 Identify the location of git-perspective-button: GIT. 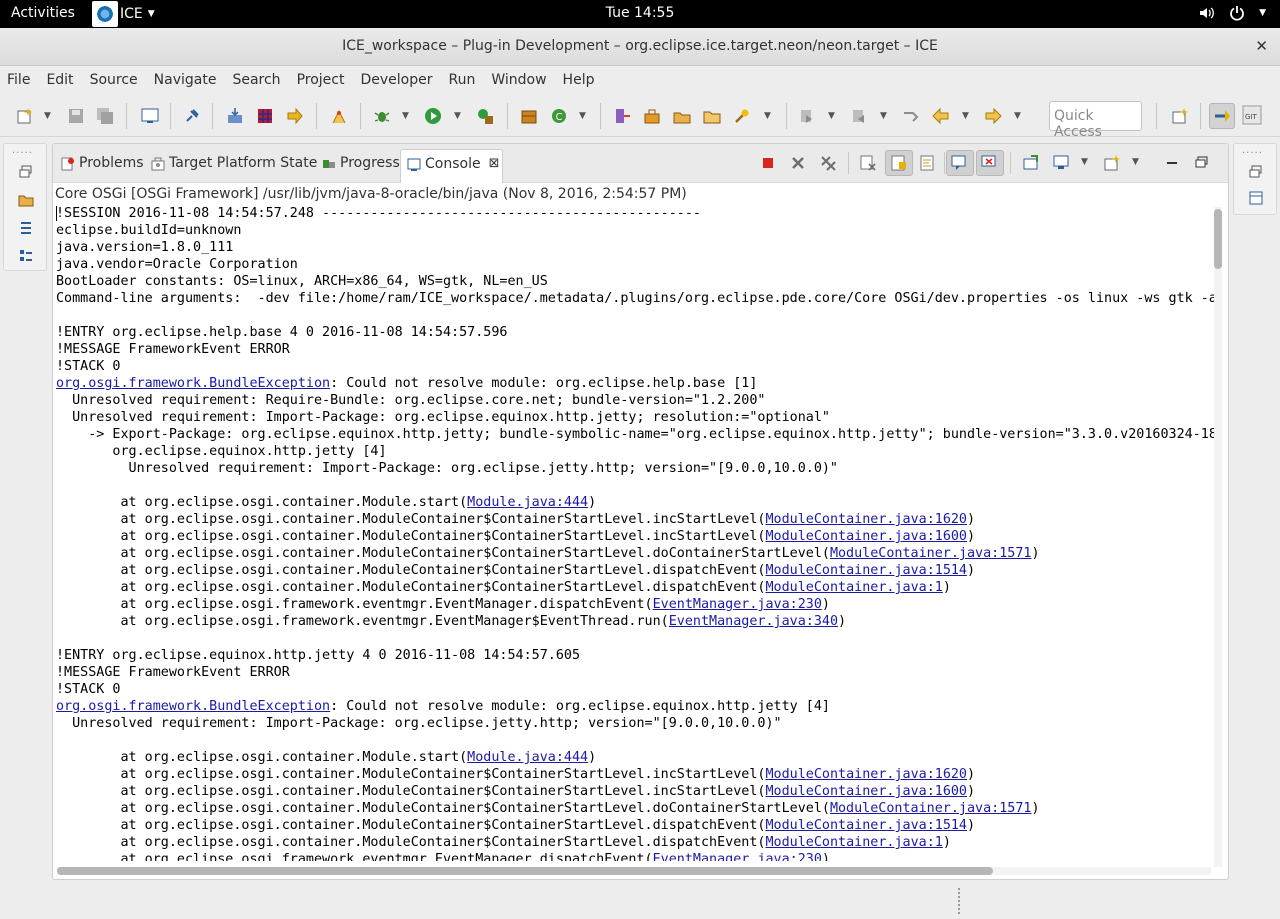
(1253, 116).